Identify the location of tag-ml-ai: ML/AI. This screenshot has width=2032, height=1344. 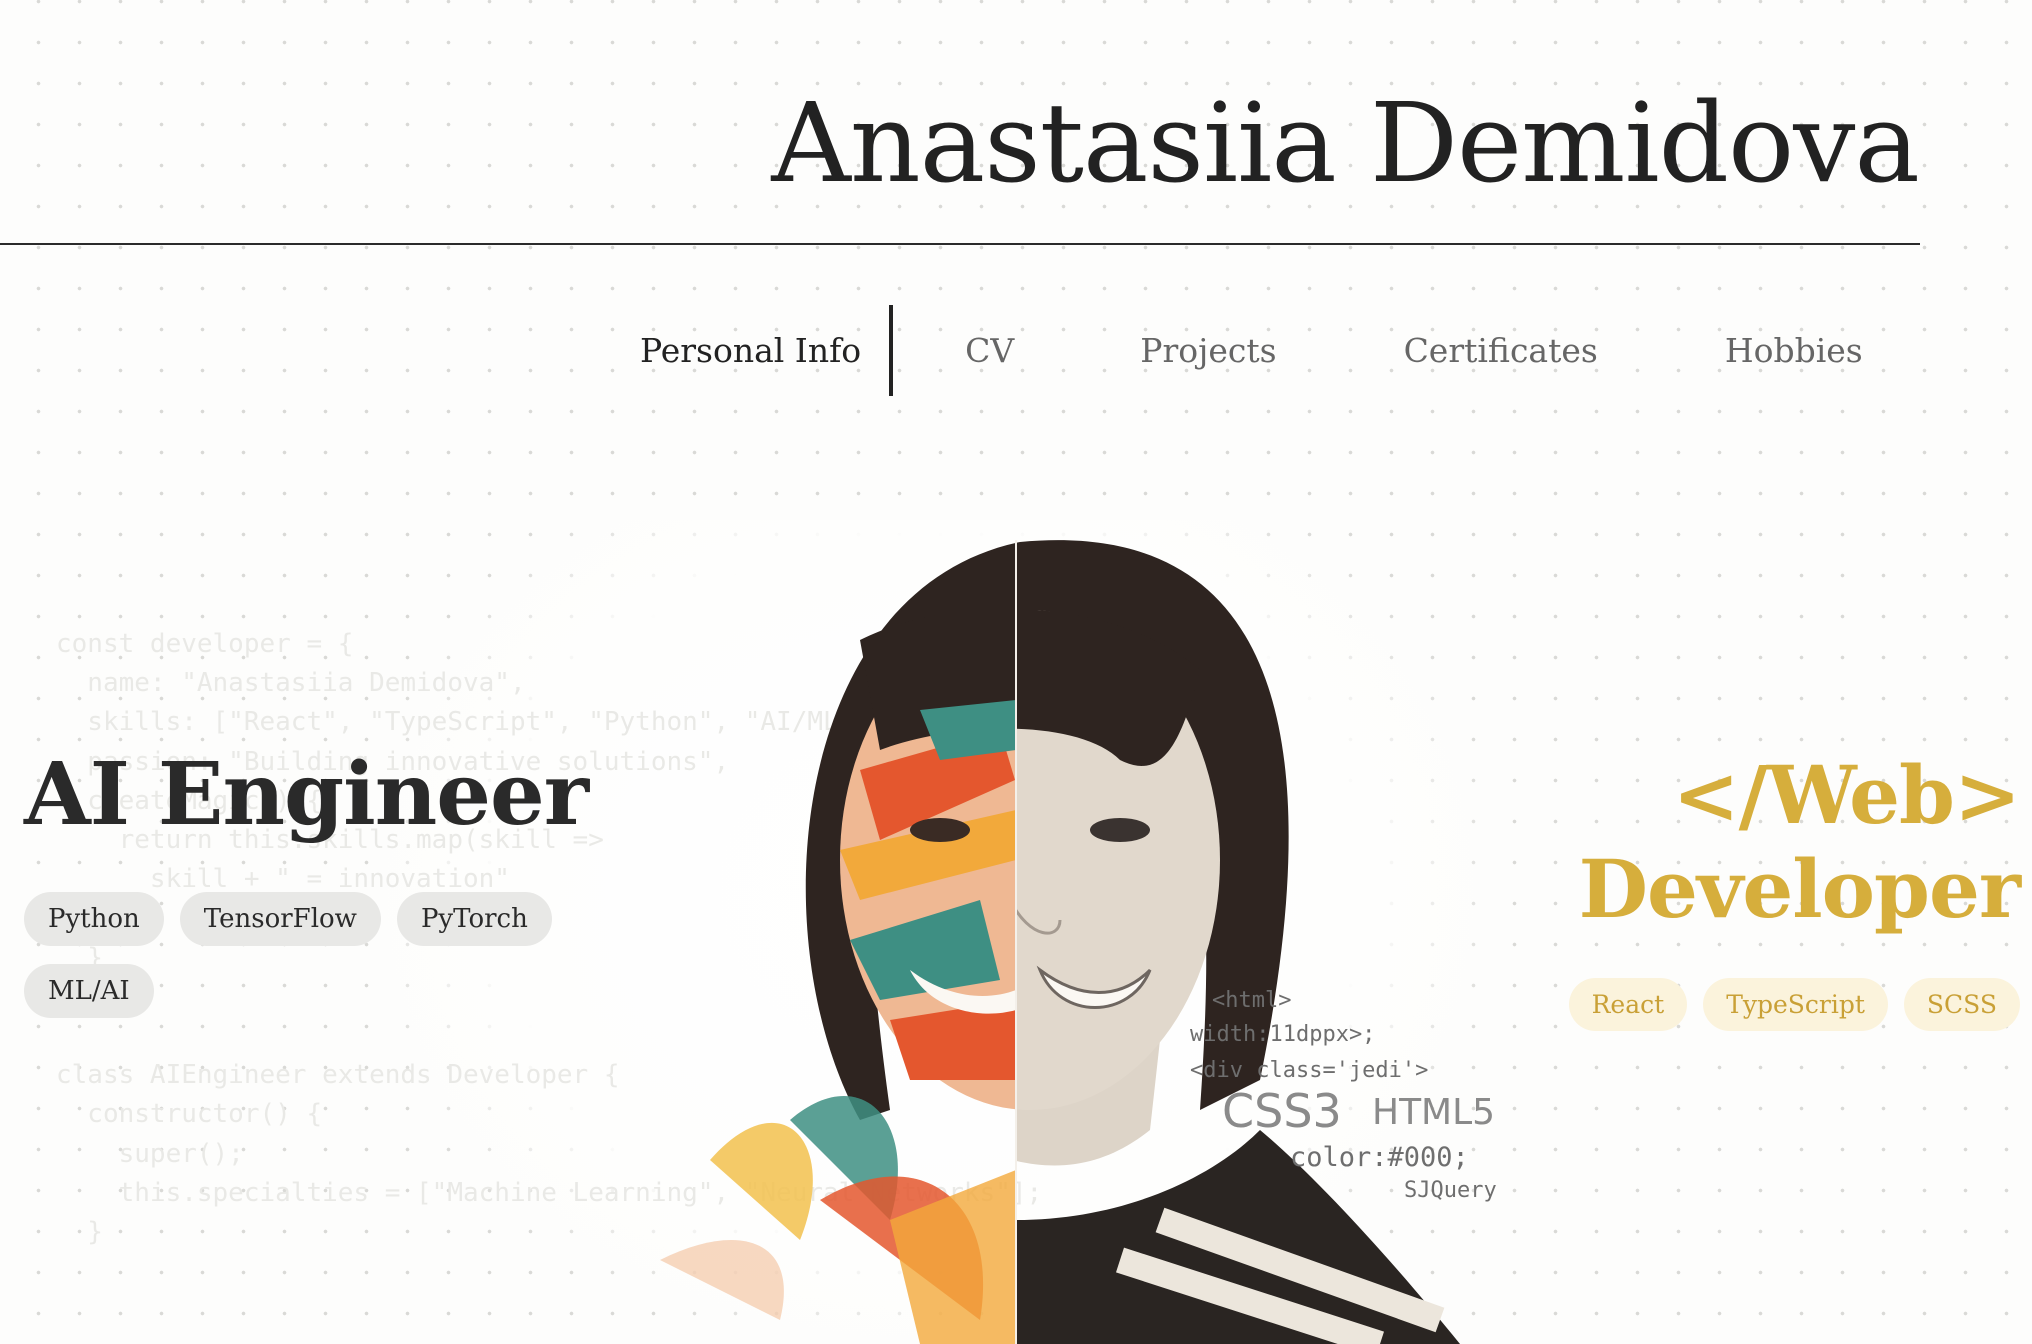
(89, 991).